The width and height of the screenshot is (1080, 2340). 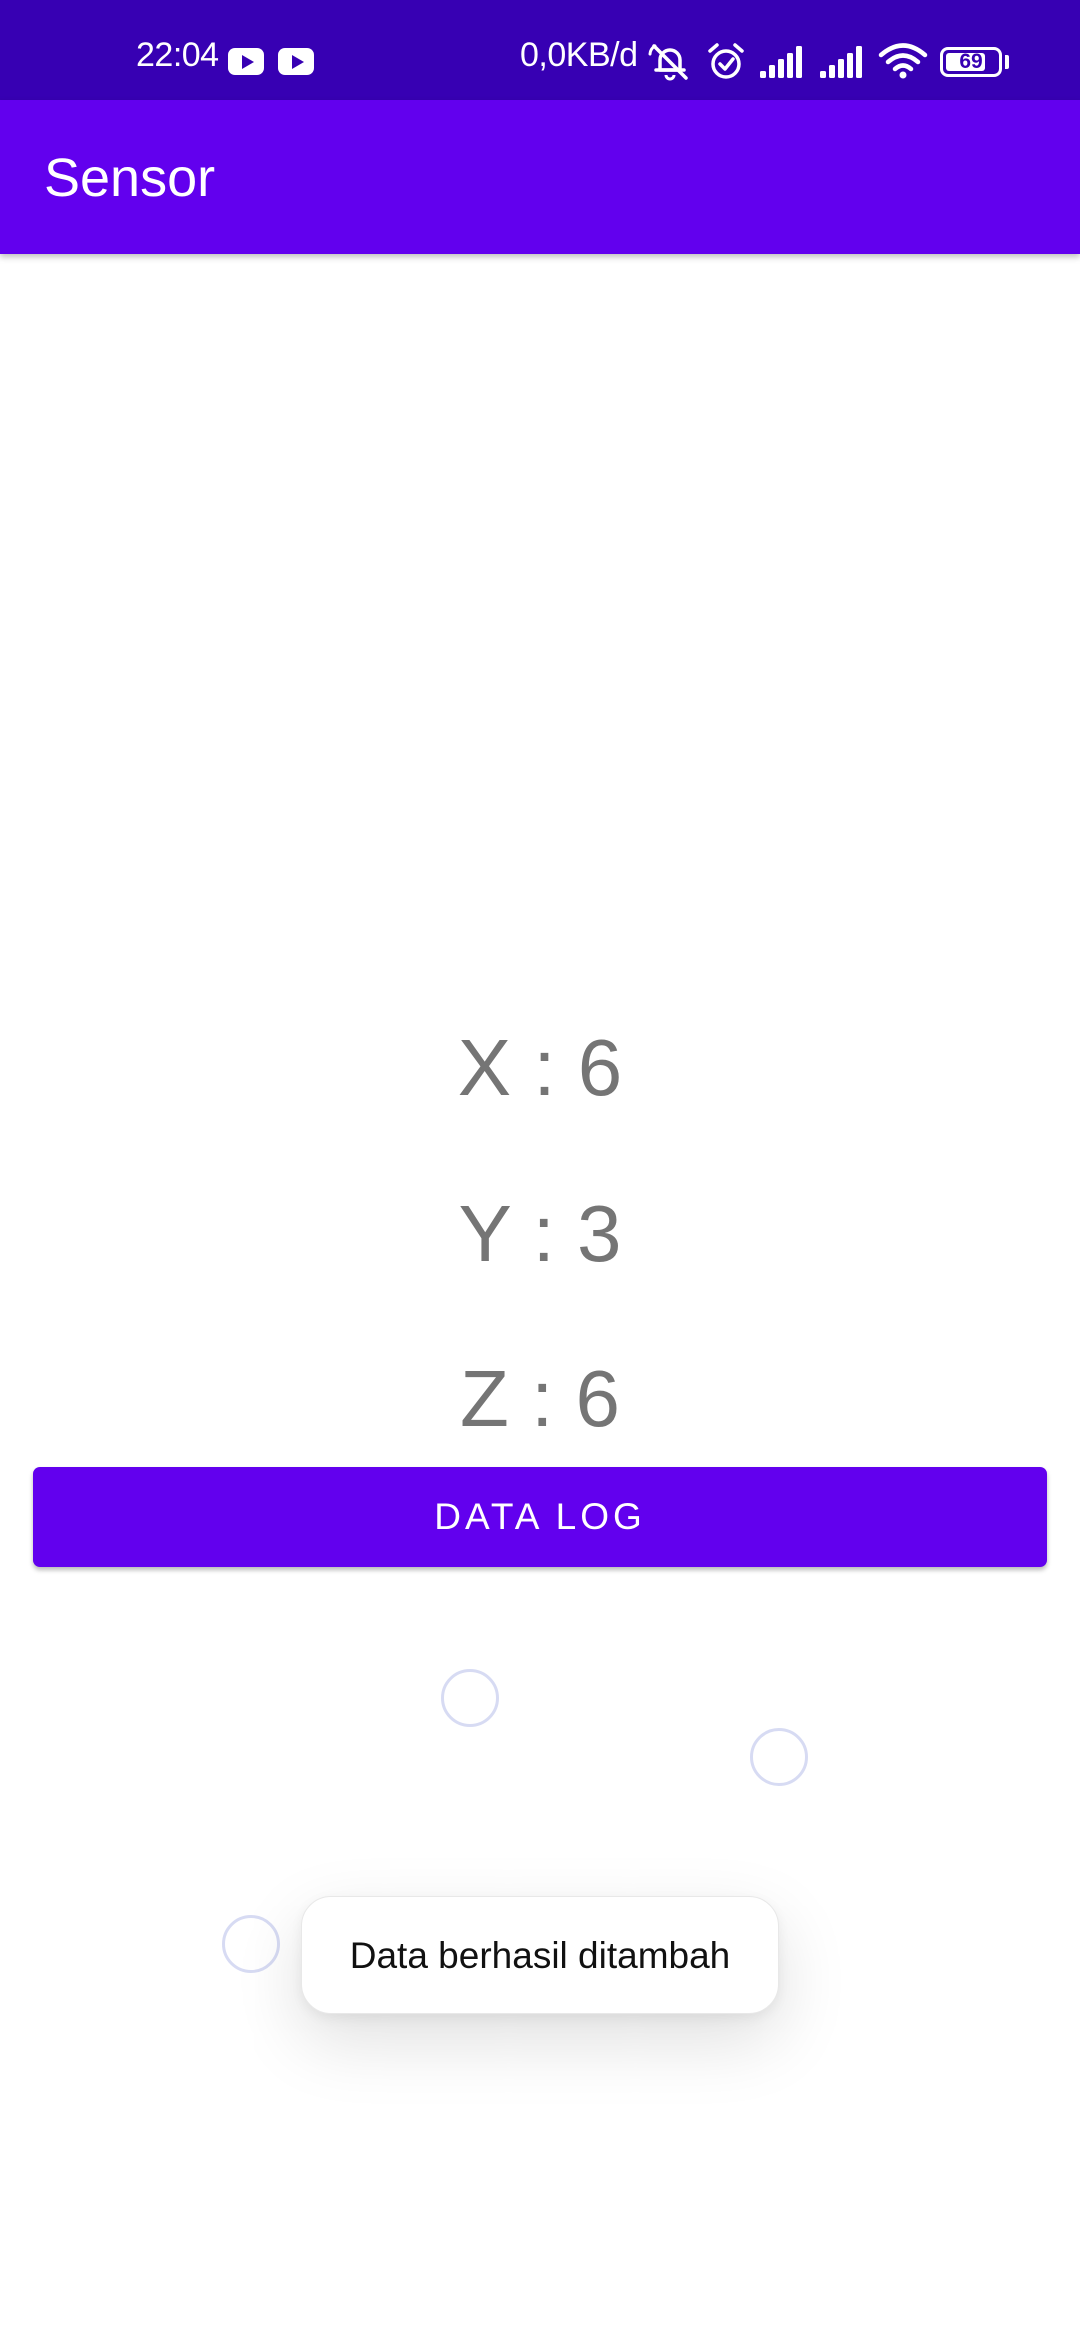 I want to click on battery-tip, so click(x=1007, y=62).